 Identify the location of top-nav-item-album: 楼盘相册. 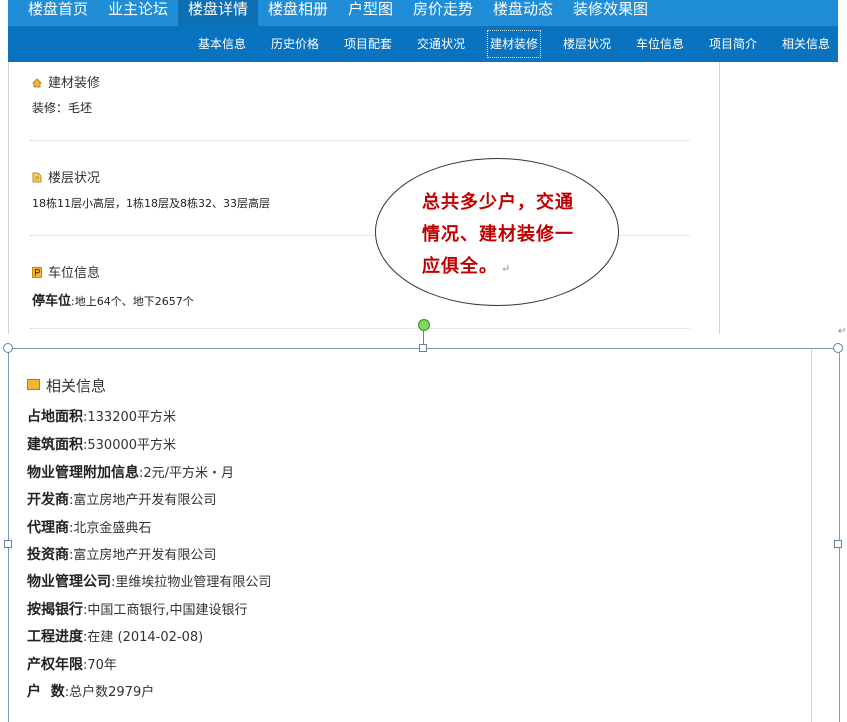
(298, 13).